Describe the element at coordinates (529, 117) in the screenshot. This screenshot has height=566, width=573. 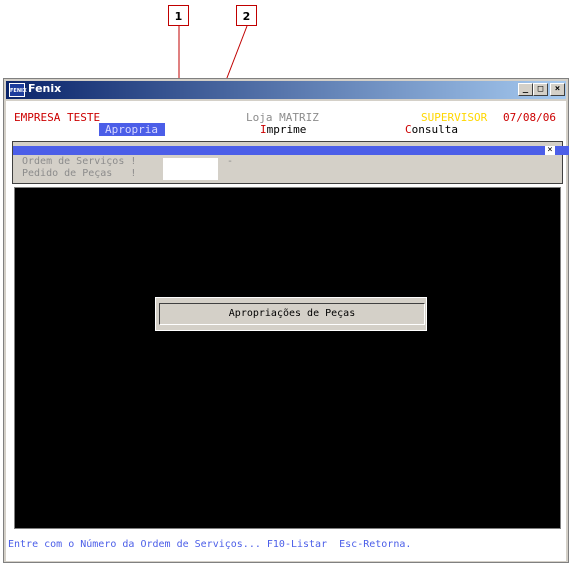
I see `session-date: 07/08/06` at that location.